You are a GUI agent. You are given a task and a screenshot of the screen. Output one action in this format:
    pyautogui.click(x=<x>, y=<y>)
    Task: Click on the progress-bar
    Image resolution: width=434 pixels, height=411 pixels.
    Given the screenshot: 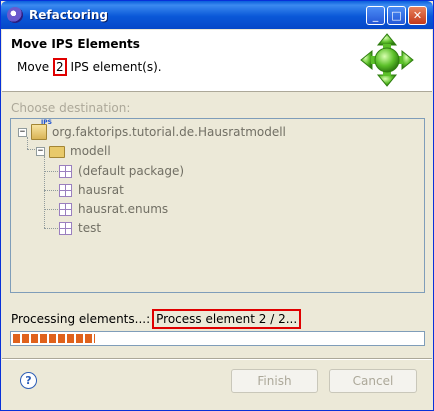 What is the action you would take?
    pyautogui.click(x=217, y=338)
    